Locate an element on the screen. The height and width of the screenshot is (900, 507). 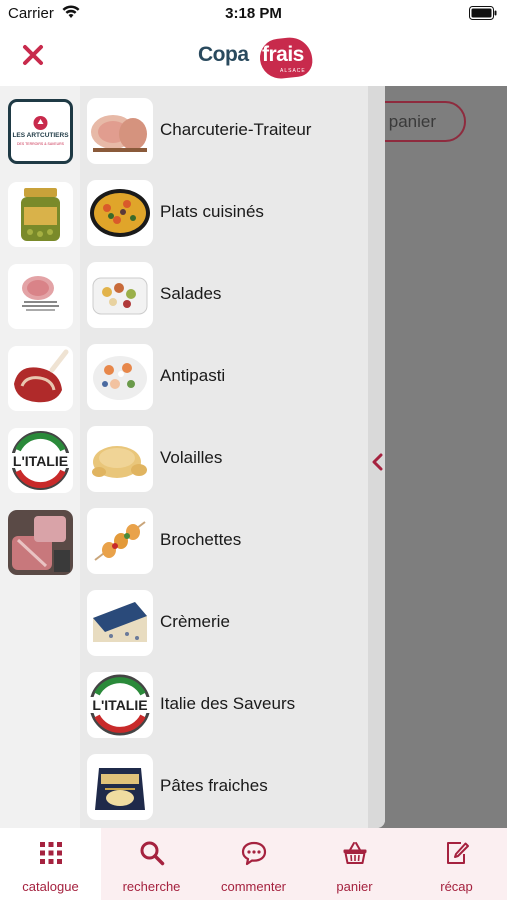
brand-tile-les-artcutiers: LES ARTCUTIERS DES TERROIRS & SAVEURS is located at coordinates (40, 131).